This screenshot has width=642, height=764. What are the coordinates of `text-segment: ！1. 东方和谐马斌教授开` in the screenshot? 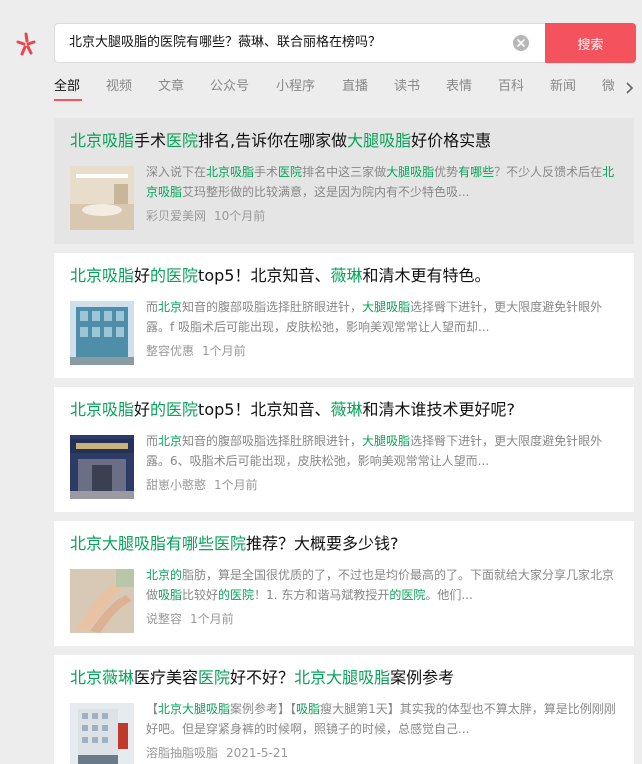 It's located at (322, 595).